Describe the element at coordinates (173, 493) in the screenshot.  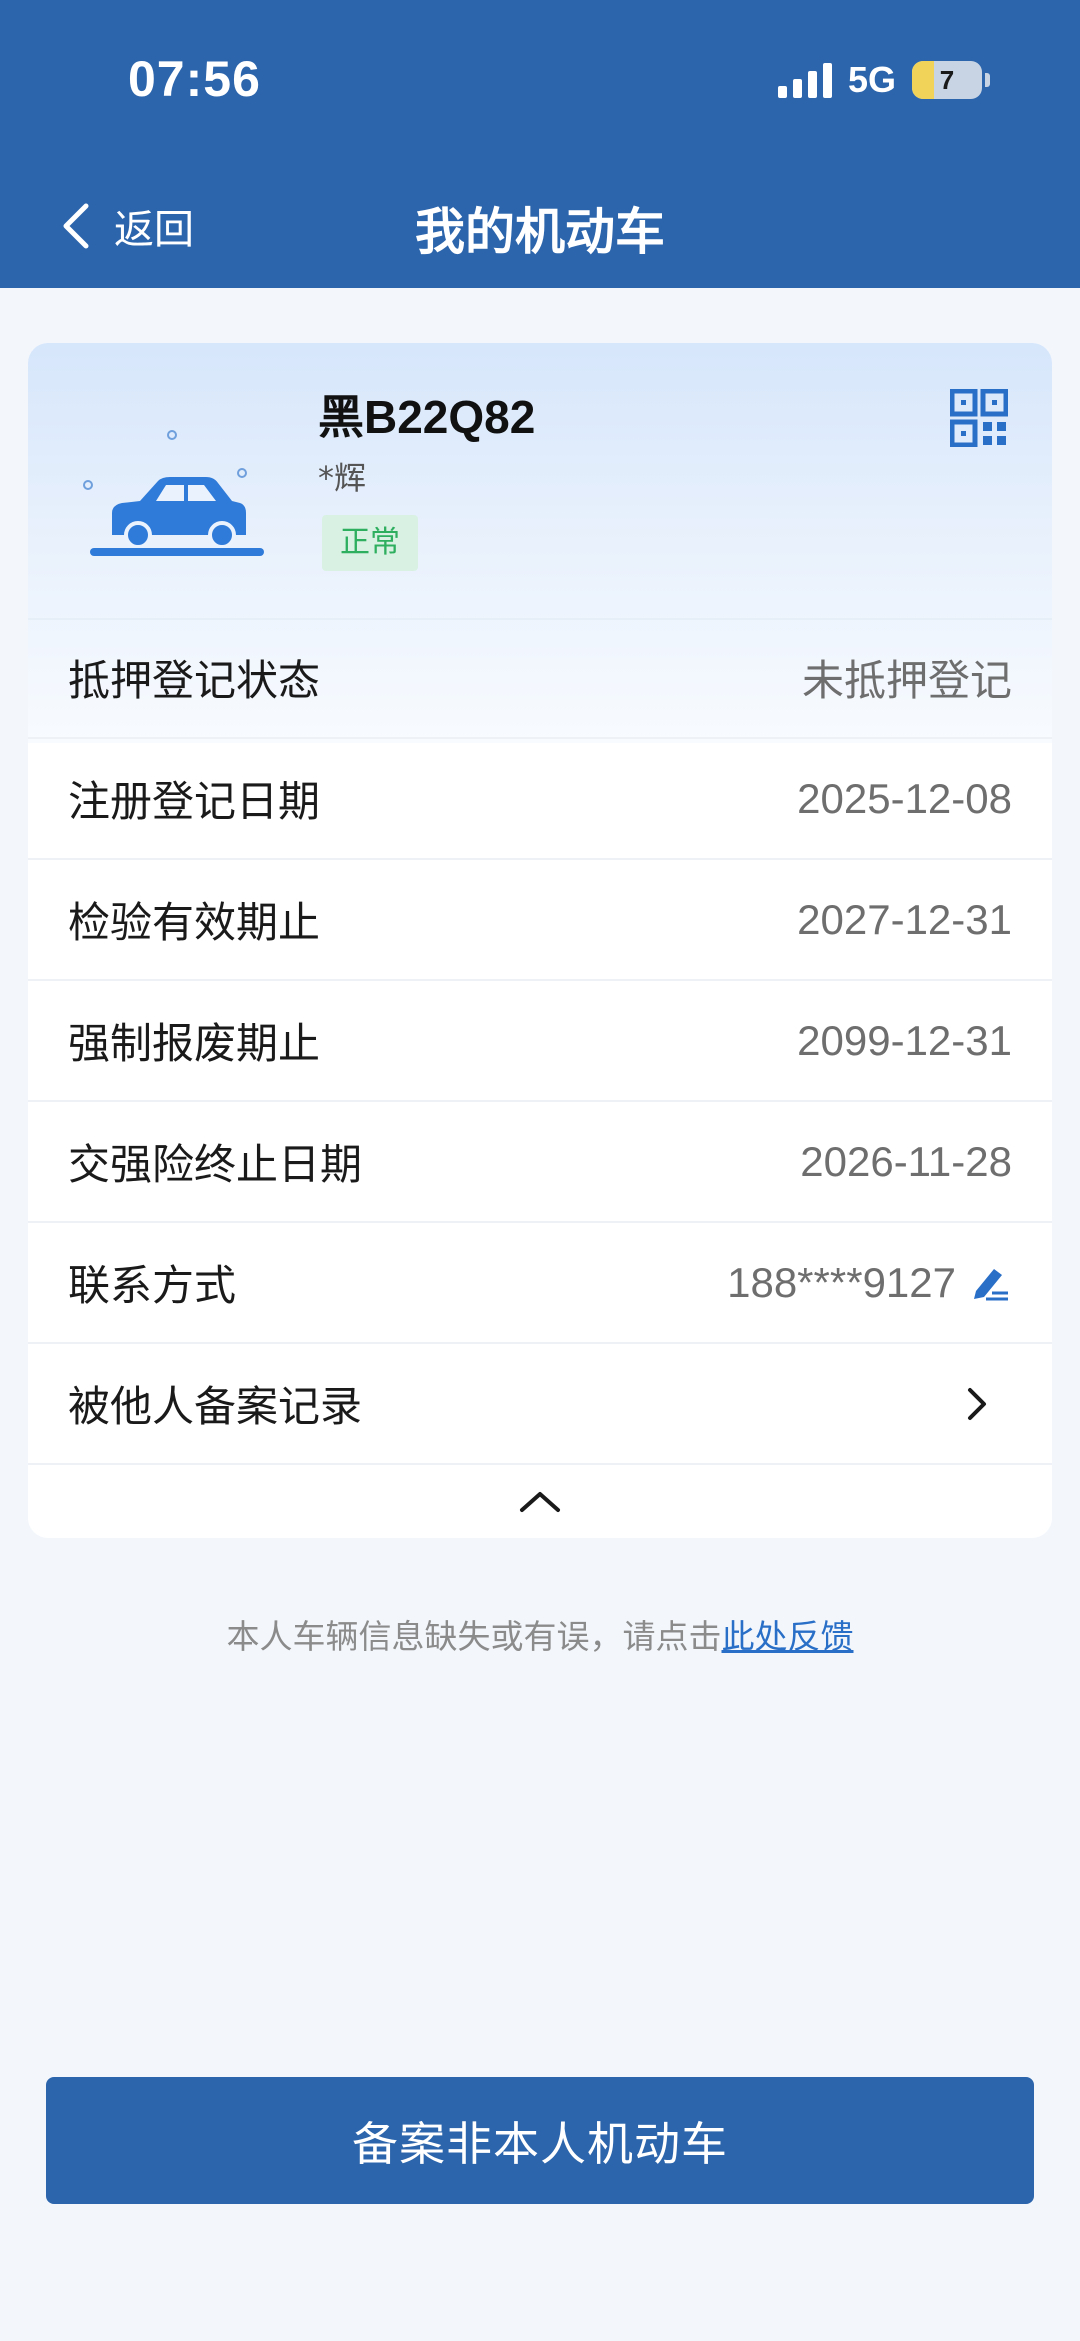
I see `car-icon` at that location.